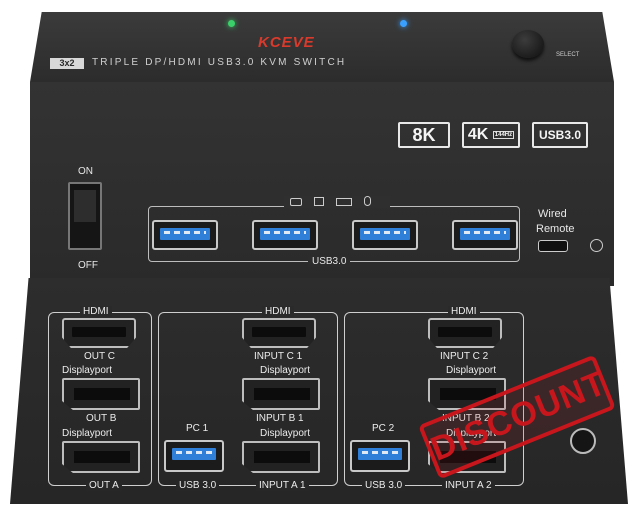 Image resolution: width=640 pixels, height=512 pixels. Describe the element at coordinates (194, 456) in the screenshot. I see `pc1-usb3-port` at that location.